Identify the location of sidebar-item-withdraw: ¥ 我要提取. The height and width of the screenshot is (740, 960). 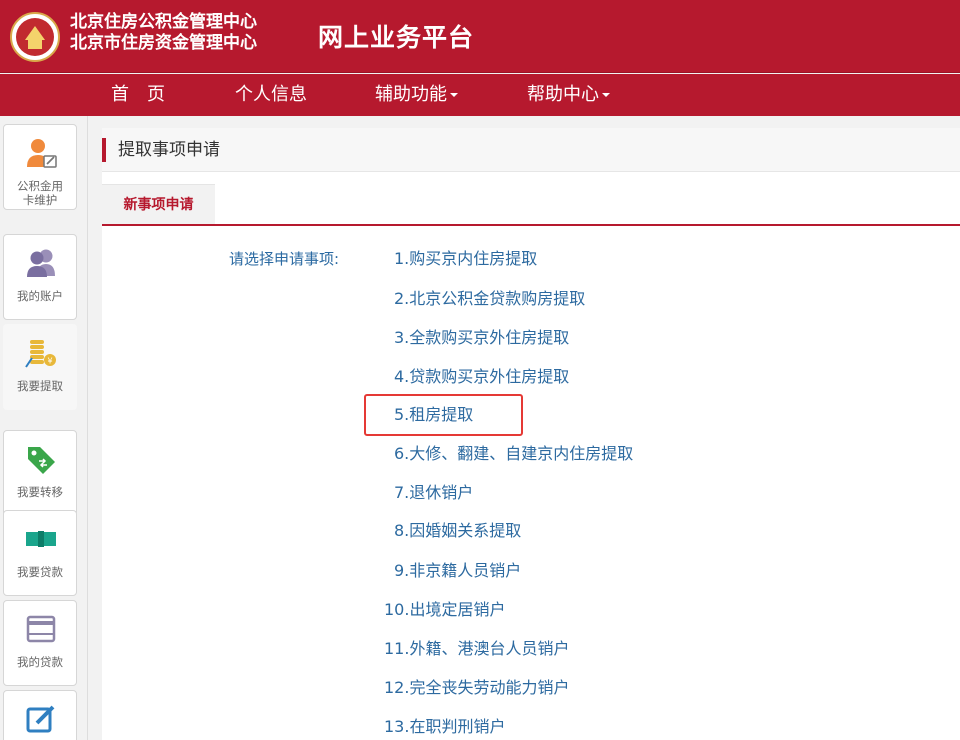
(40, 367).